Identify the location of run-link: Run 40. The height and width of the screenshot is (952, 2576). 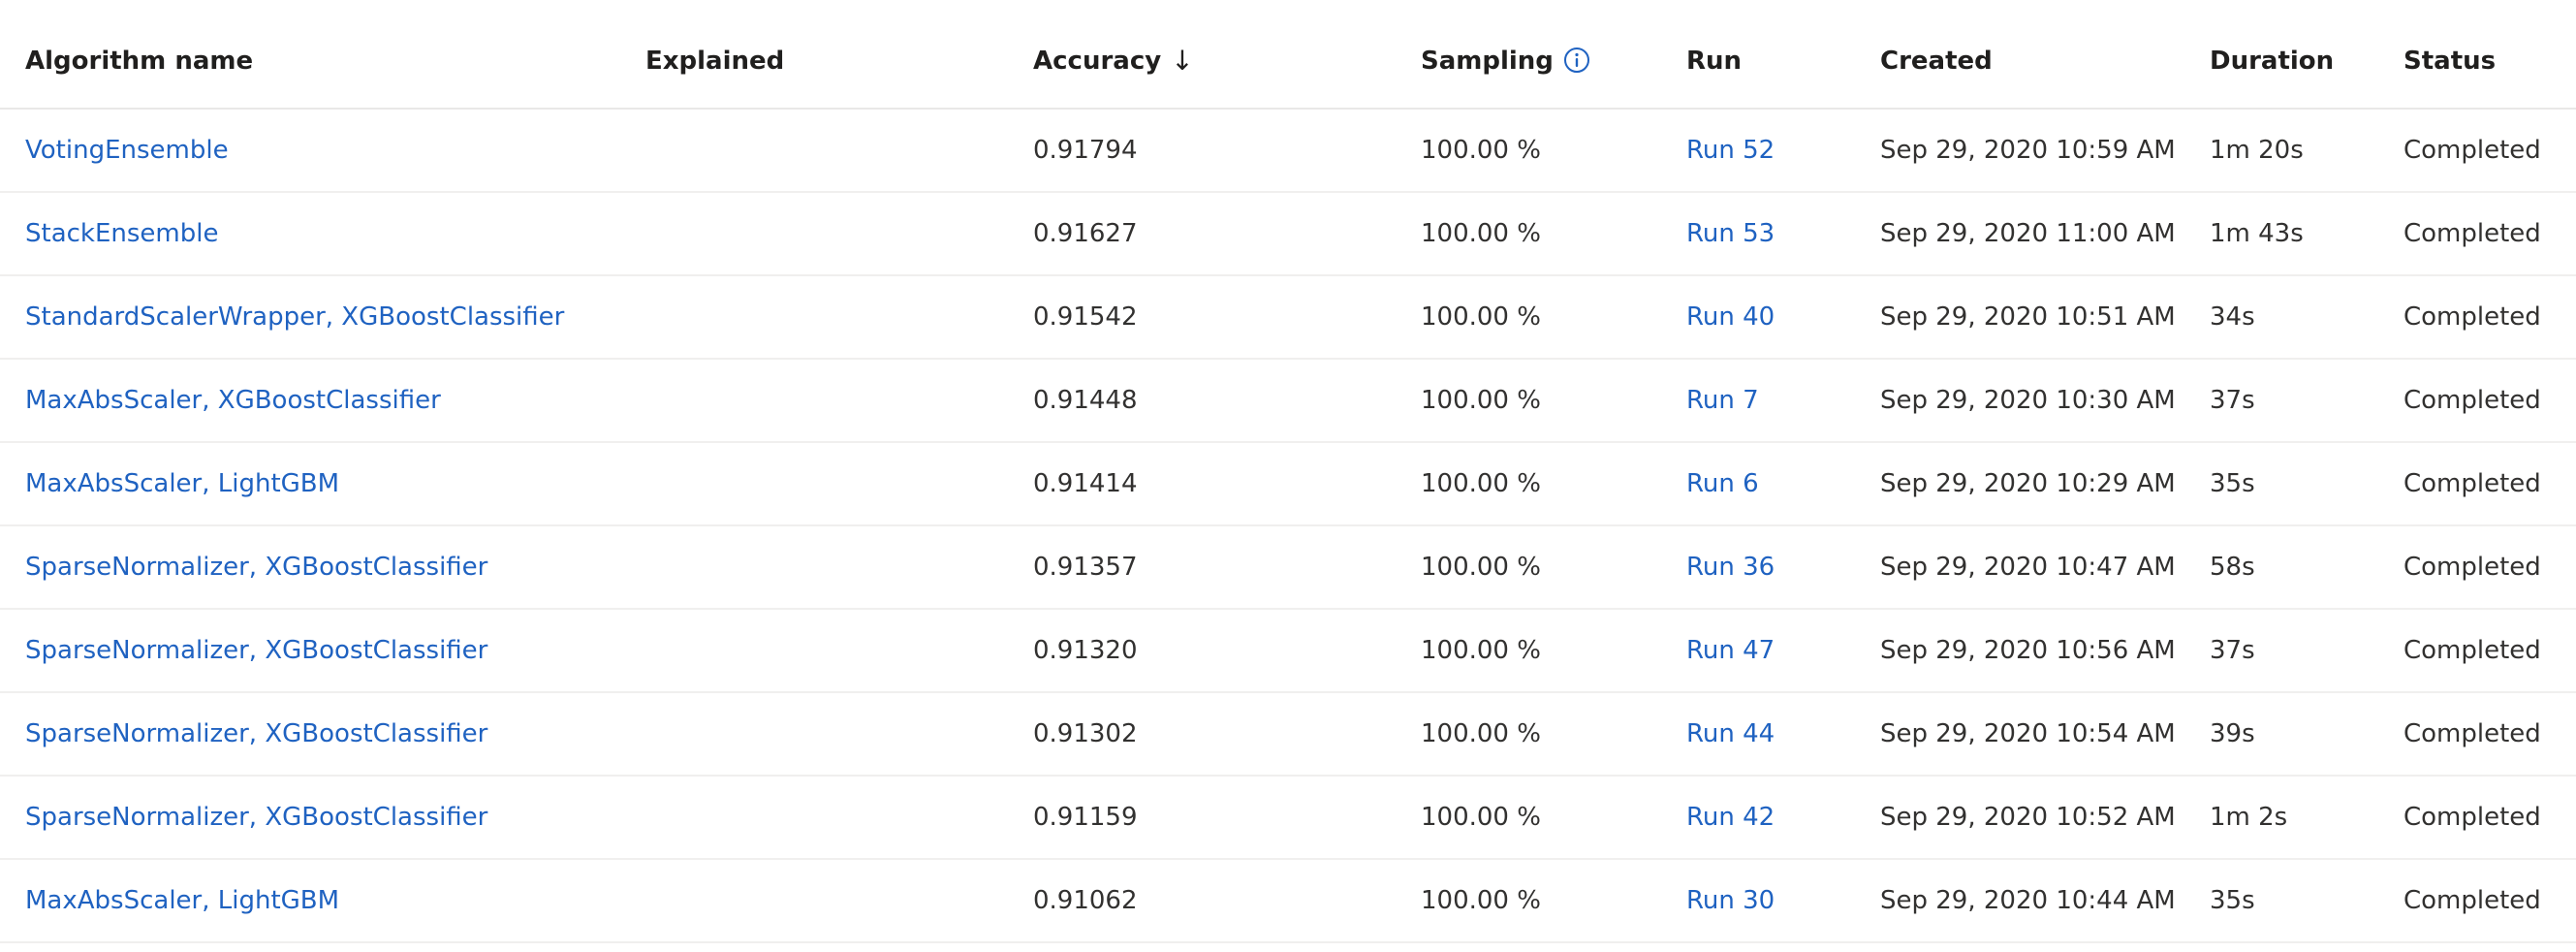
(1730, 317).